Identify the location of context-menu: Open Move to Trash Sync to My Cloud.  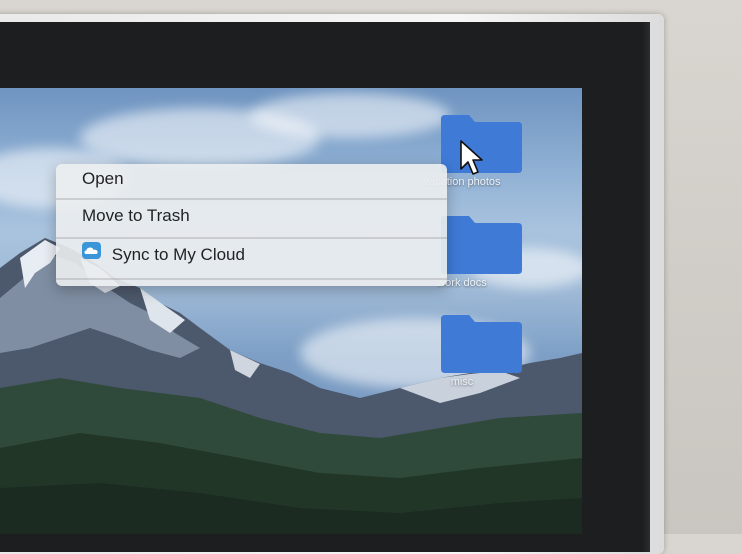
(251, 225).